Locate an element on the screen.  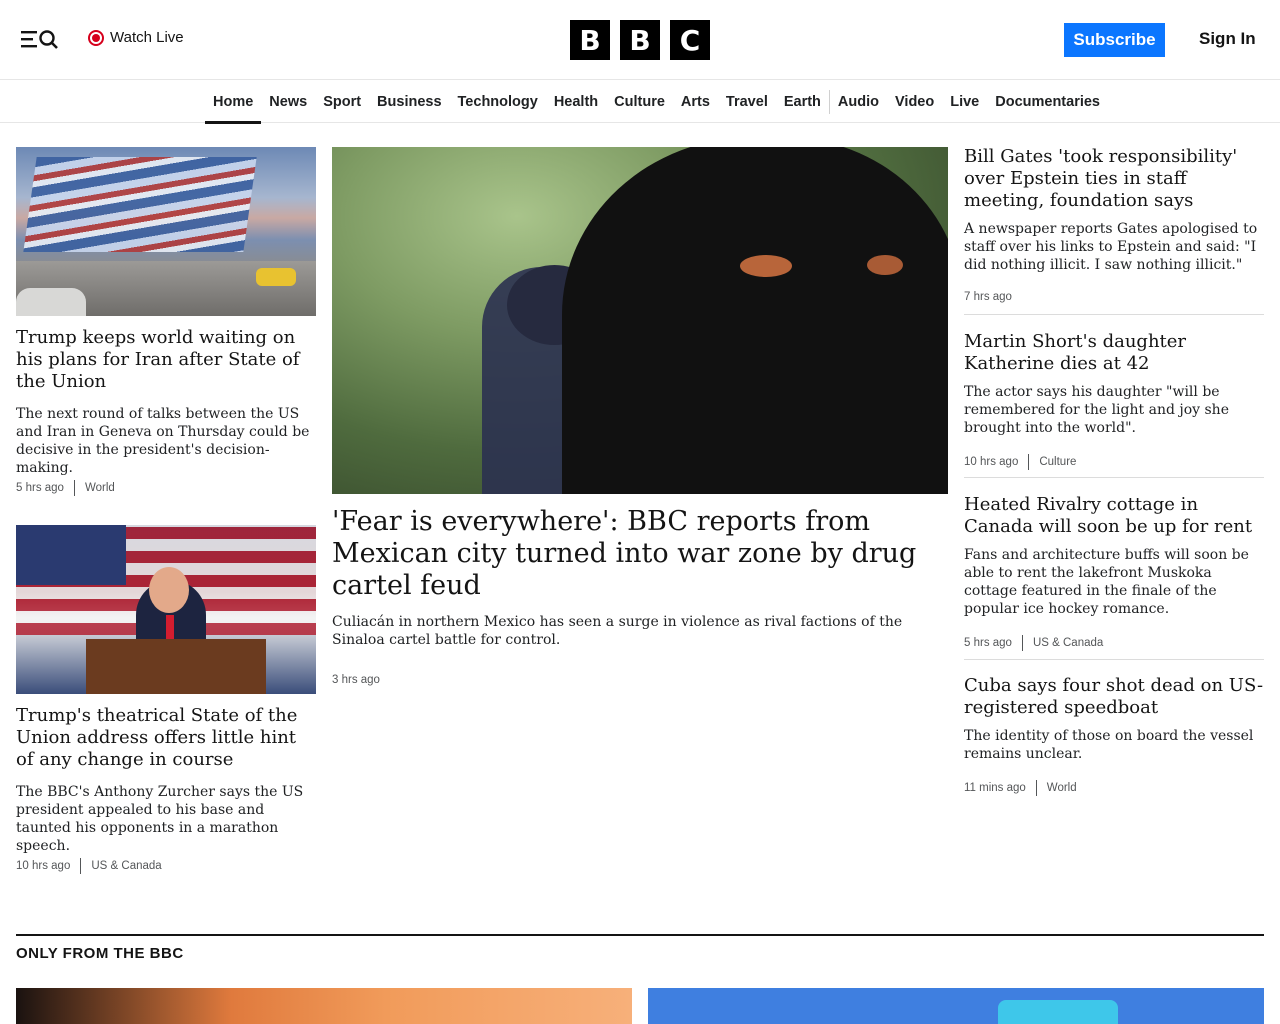
main-story-meta: 3 hrs ago is located at coordinates (356, 680).